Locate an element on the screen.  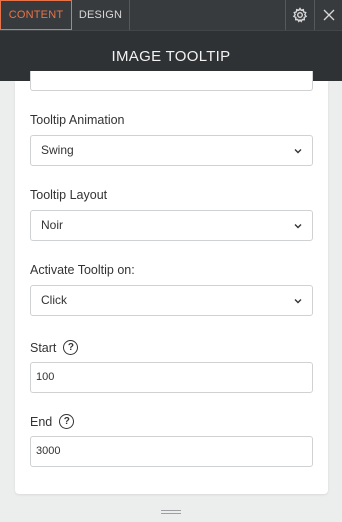
tooltip-layout-select: Noir is located at coordinates (171, 225).